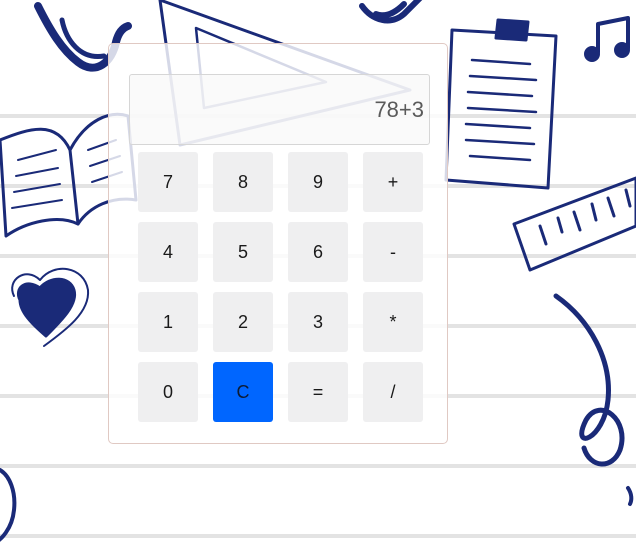  What do you see at coordinates (243, 252) in the screenshot?
I see `key-5-button: 5` at bounding box center [243, 252].